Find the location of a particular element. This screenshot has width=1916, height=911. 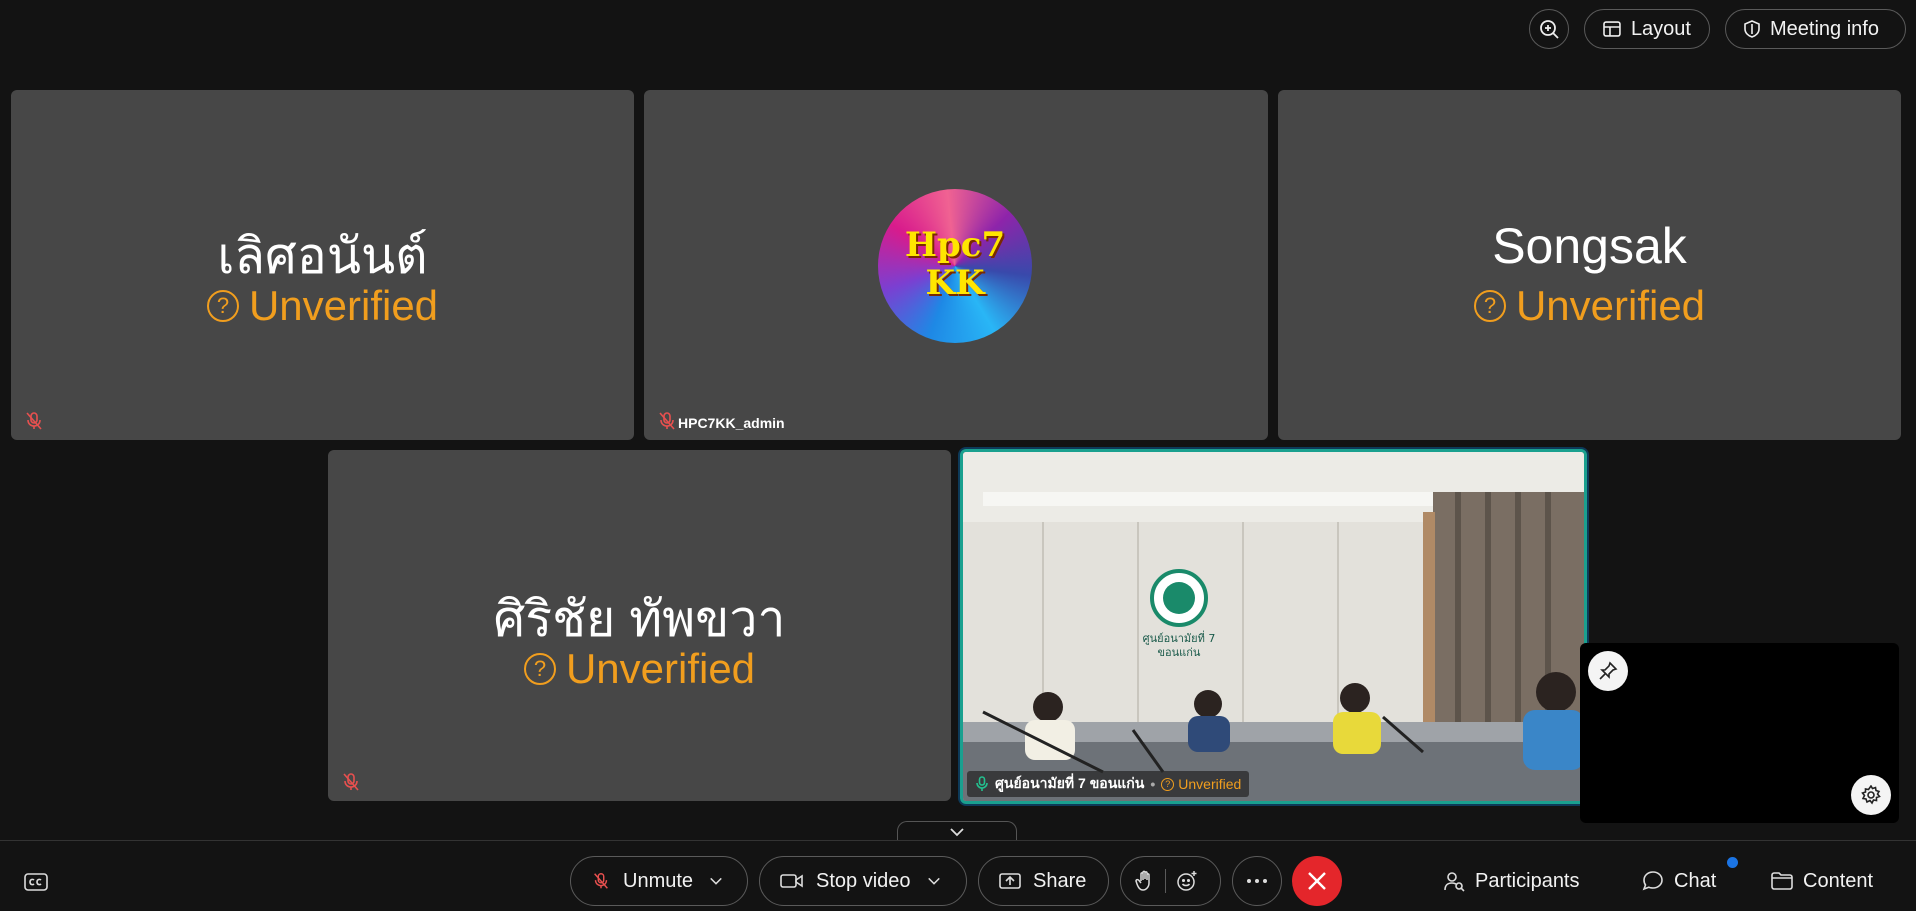

chat-button: Chat is located at coordinates (1679, 881).